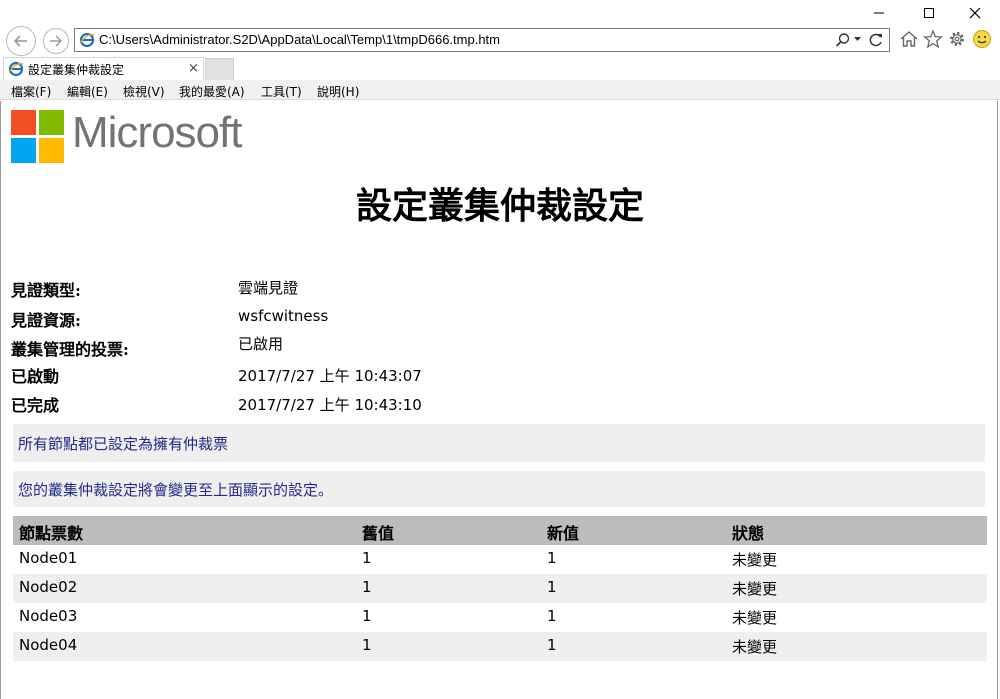 The height and width of the screenshot is (699, 1000). I want to click on table-cell: Node01, so click(48, 558).